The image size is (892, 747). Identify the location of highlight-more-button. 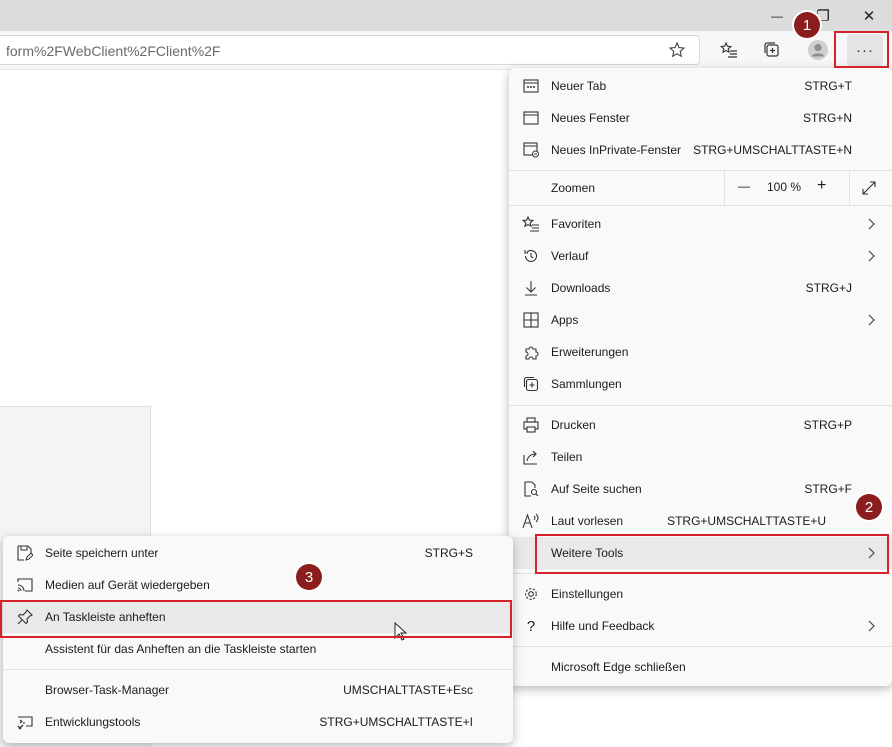
(861, 49).